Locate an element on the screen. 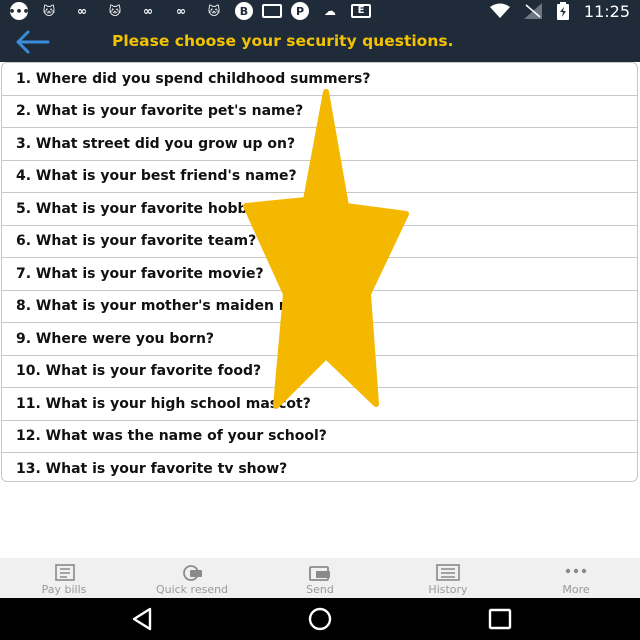  nav-send: Send is located at coordinates (320, 578).